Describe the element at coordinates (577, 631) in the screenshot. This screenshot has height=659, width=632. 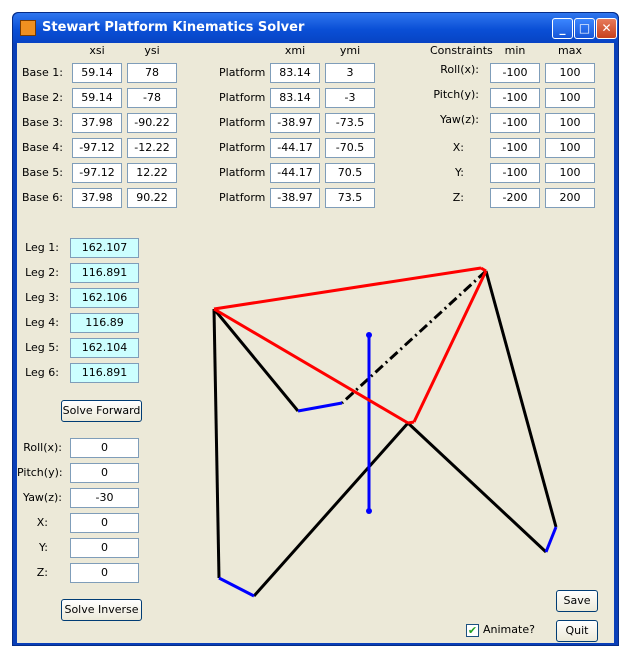
I see `quit-button: Quit` at that location.